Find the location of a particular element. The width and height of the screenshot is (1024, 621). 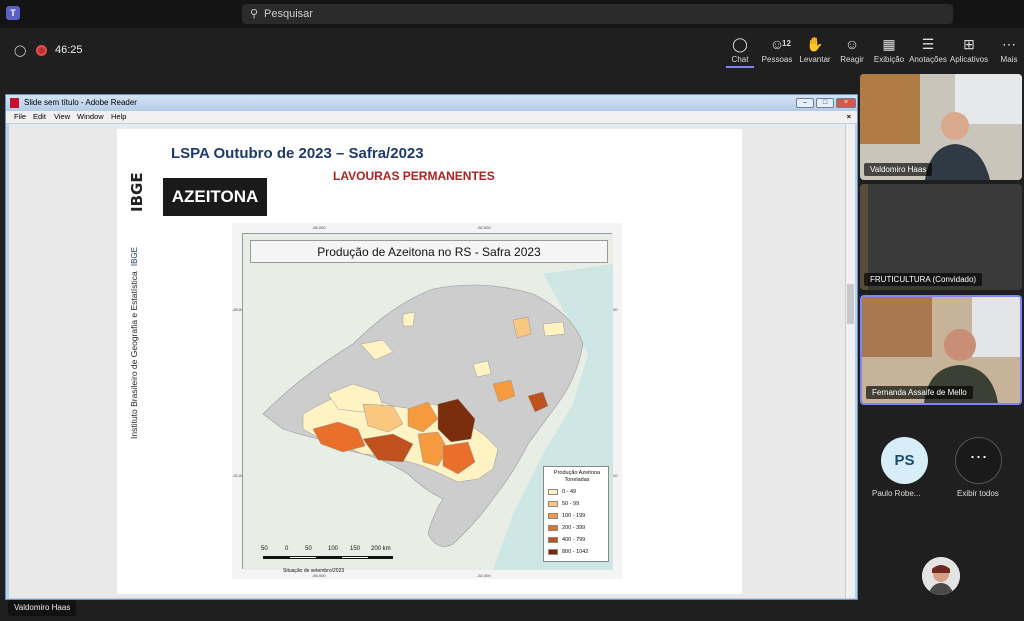

institute-short: IBGE is located at coordinates (134, 256).